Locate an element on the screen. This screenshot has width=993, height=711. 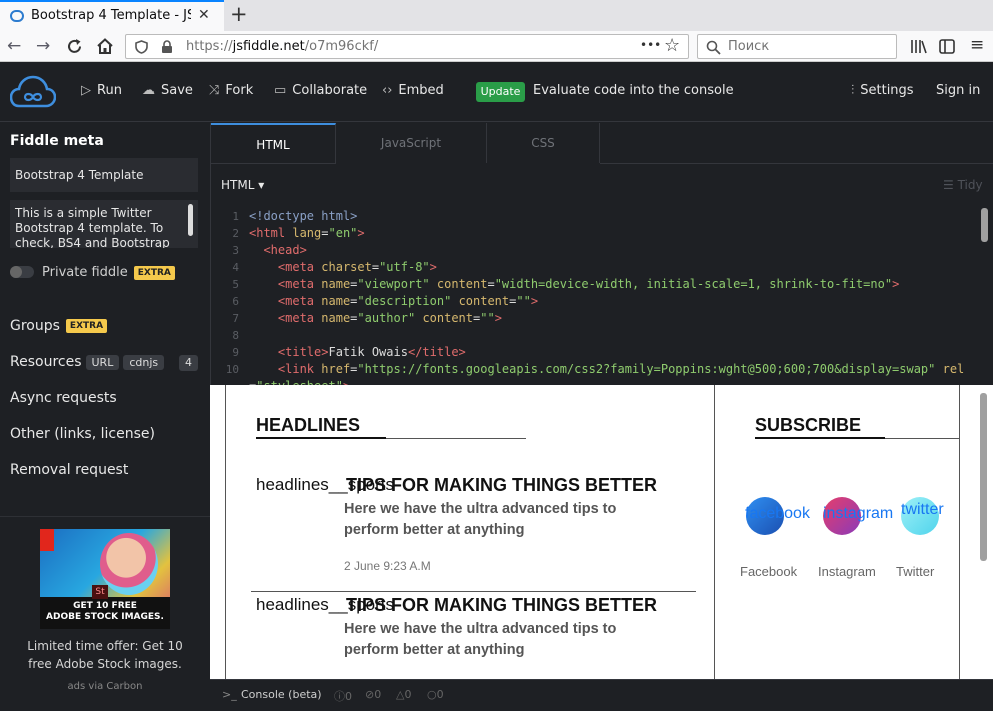
code-line: <html lang="en"> is located at coordinates (307, 233).